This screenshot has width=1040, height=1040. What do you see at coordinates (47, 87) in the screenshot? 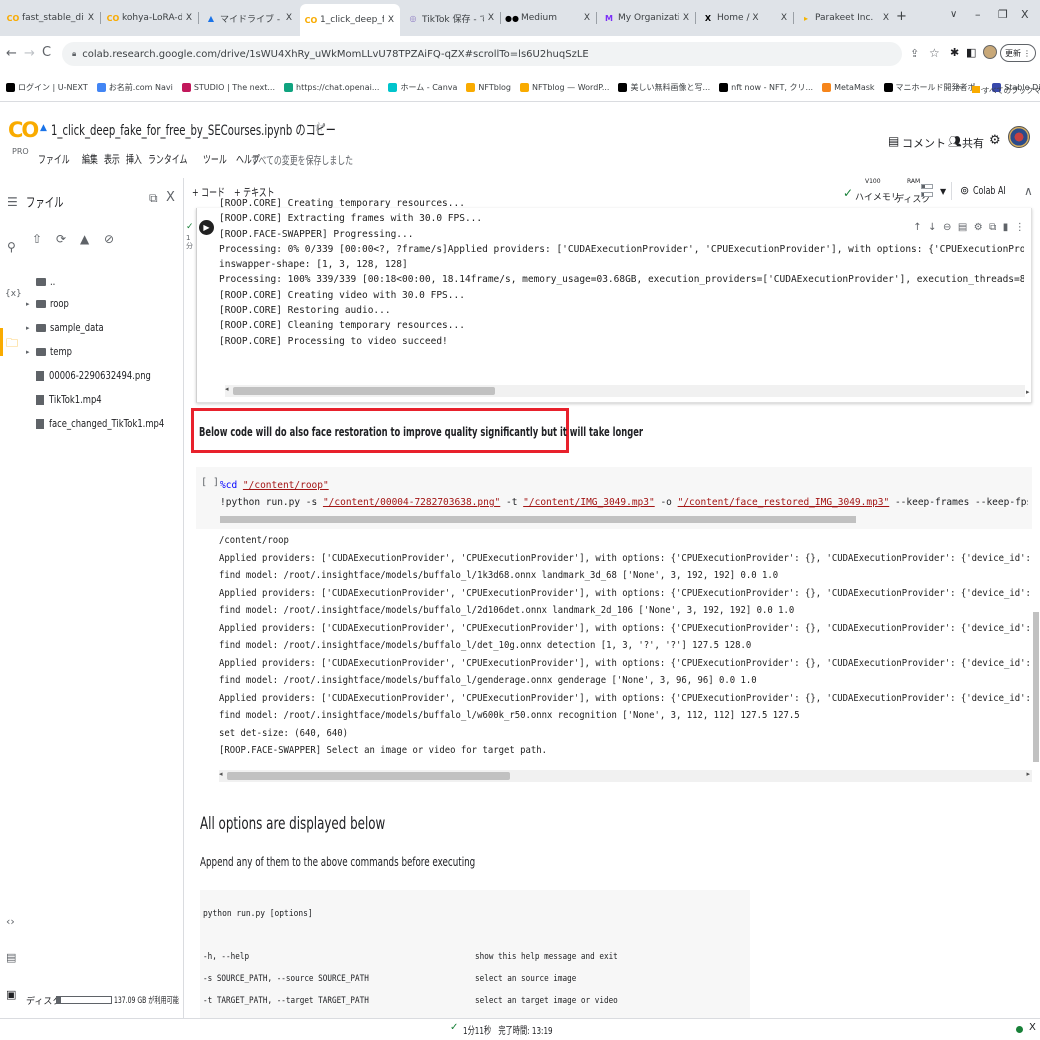
I see `bookmark-item: ログイン | U-NEXT` at bounding box center [47, 87].